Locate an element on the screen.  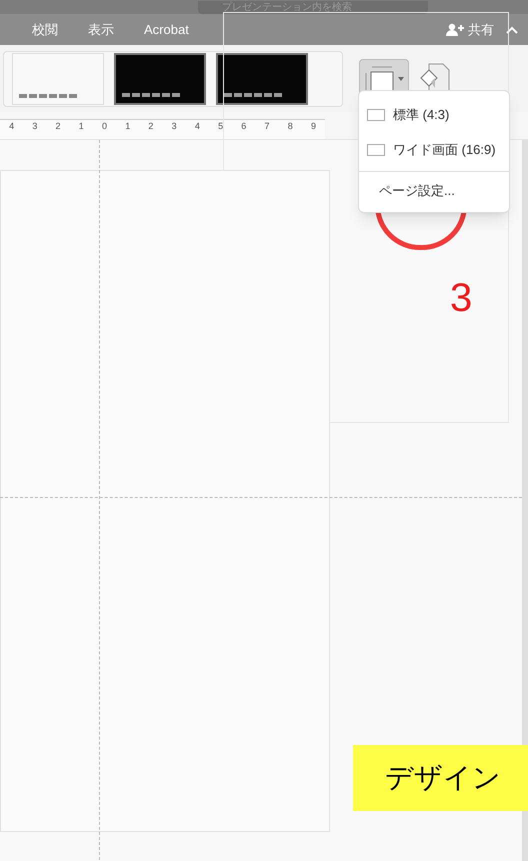
ribbon-tab: Acrobat is located at coordinates (166, 30).